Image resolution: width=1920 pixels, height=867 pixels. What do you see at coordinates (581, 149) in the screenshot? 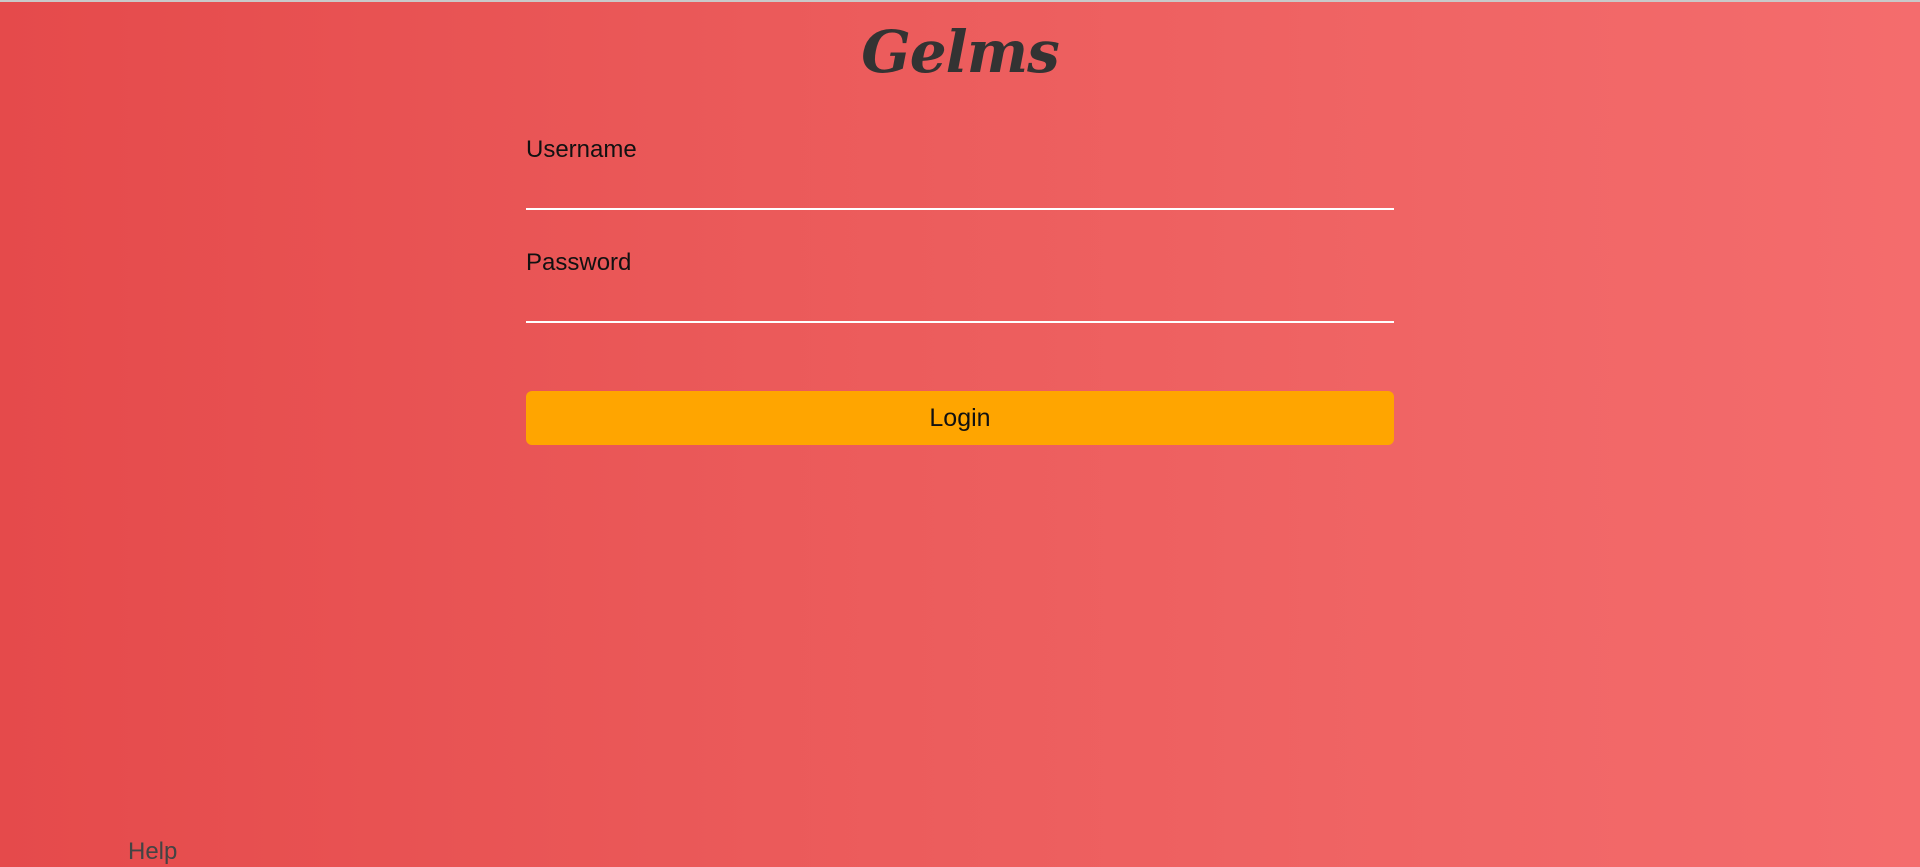
I see `username-label: Username` at bounding box center [581, 149].